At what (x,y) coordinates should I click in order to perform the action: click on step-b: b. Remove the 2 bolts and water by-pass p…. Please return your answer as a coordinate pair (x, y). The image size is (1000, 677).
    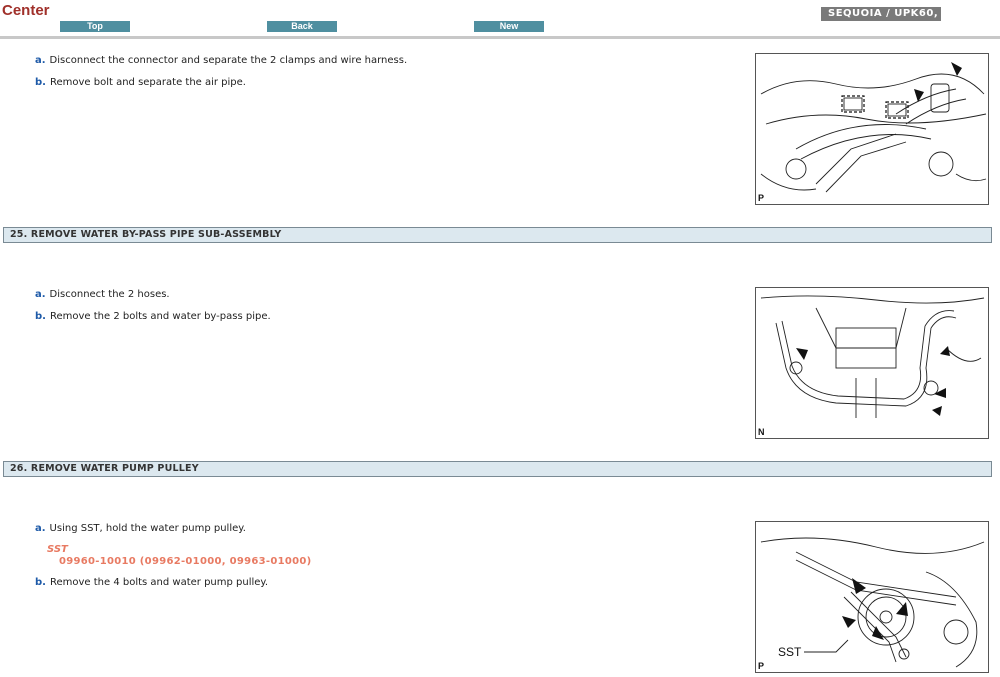
    Looking at the image, I should click on (153, 316).